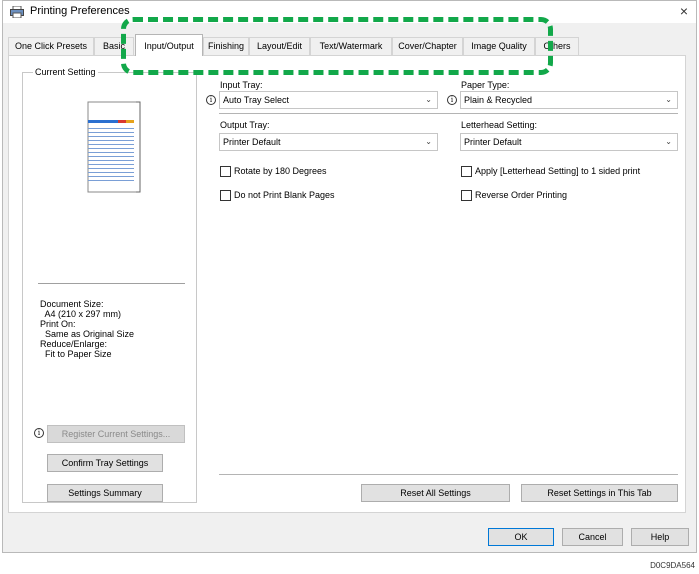  Describe the element at coordinates (672, 565) in the screenshot. I see `figure-code: D0C9DA564` at that location.